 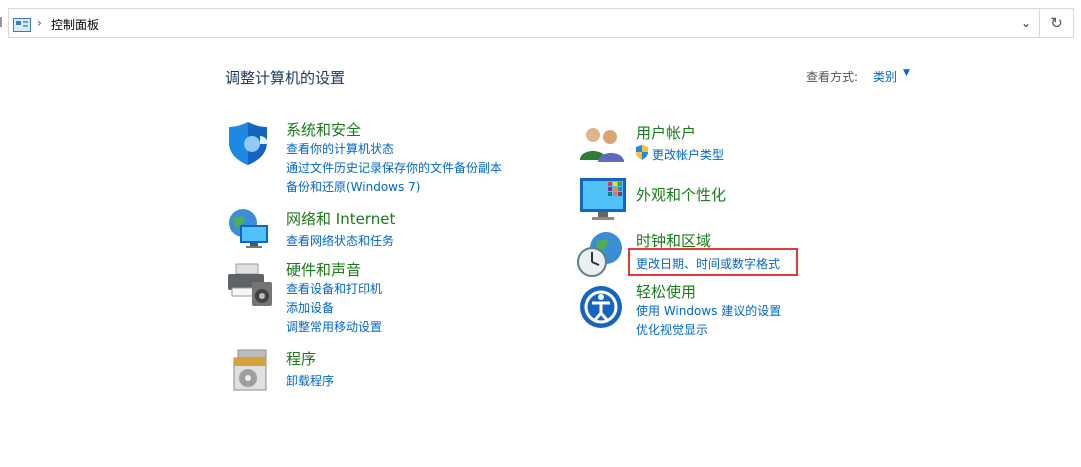 What do you see at coordinates (75, 24) in the screenshot?
I see `breadcrumb-control-panel: 控制面板` at bounding box center [75, 24].